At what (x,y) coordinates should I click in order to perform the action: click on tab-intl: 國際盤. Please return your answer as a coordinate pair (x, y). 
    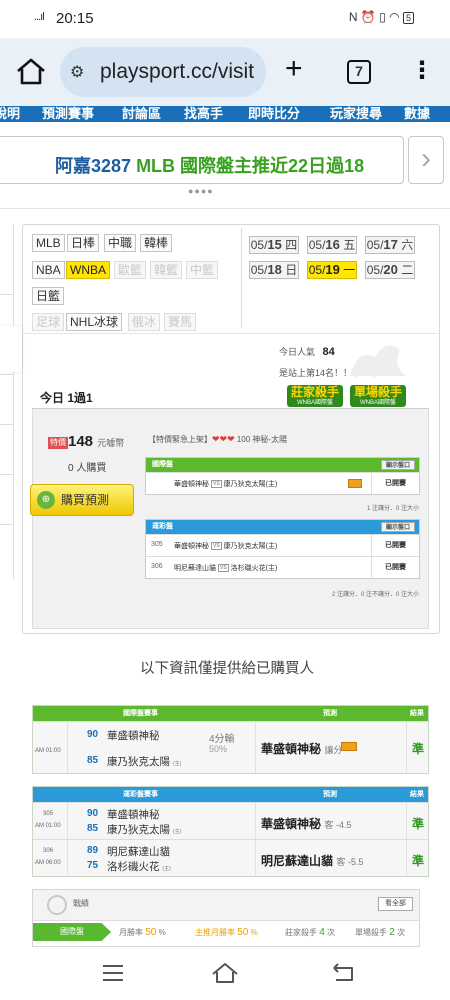
    Looking at the image, I should click on (72, 932).